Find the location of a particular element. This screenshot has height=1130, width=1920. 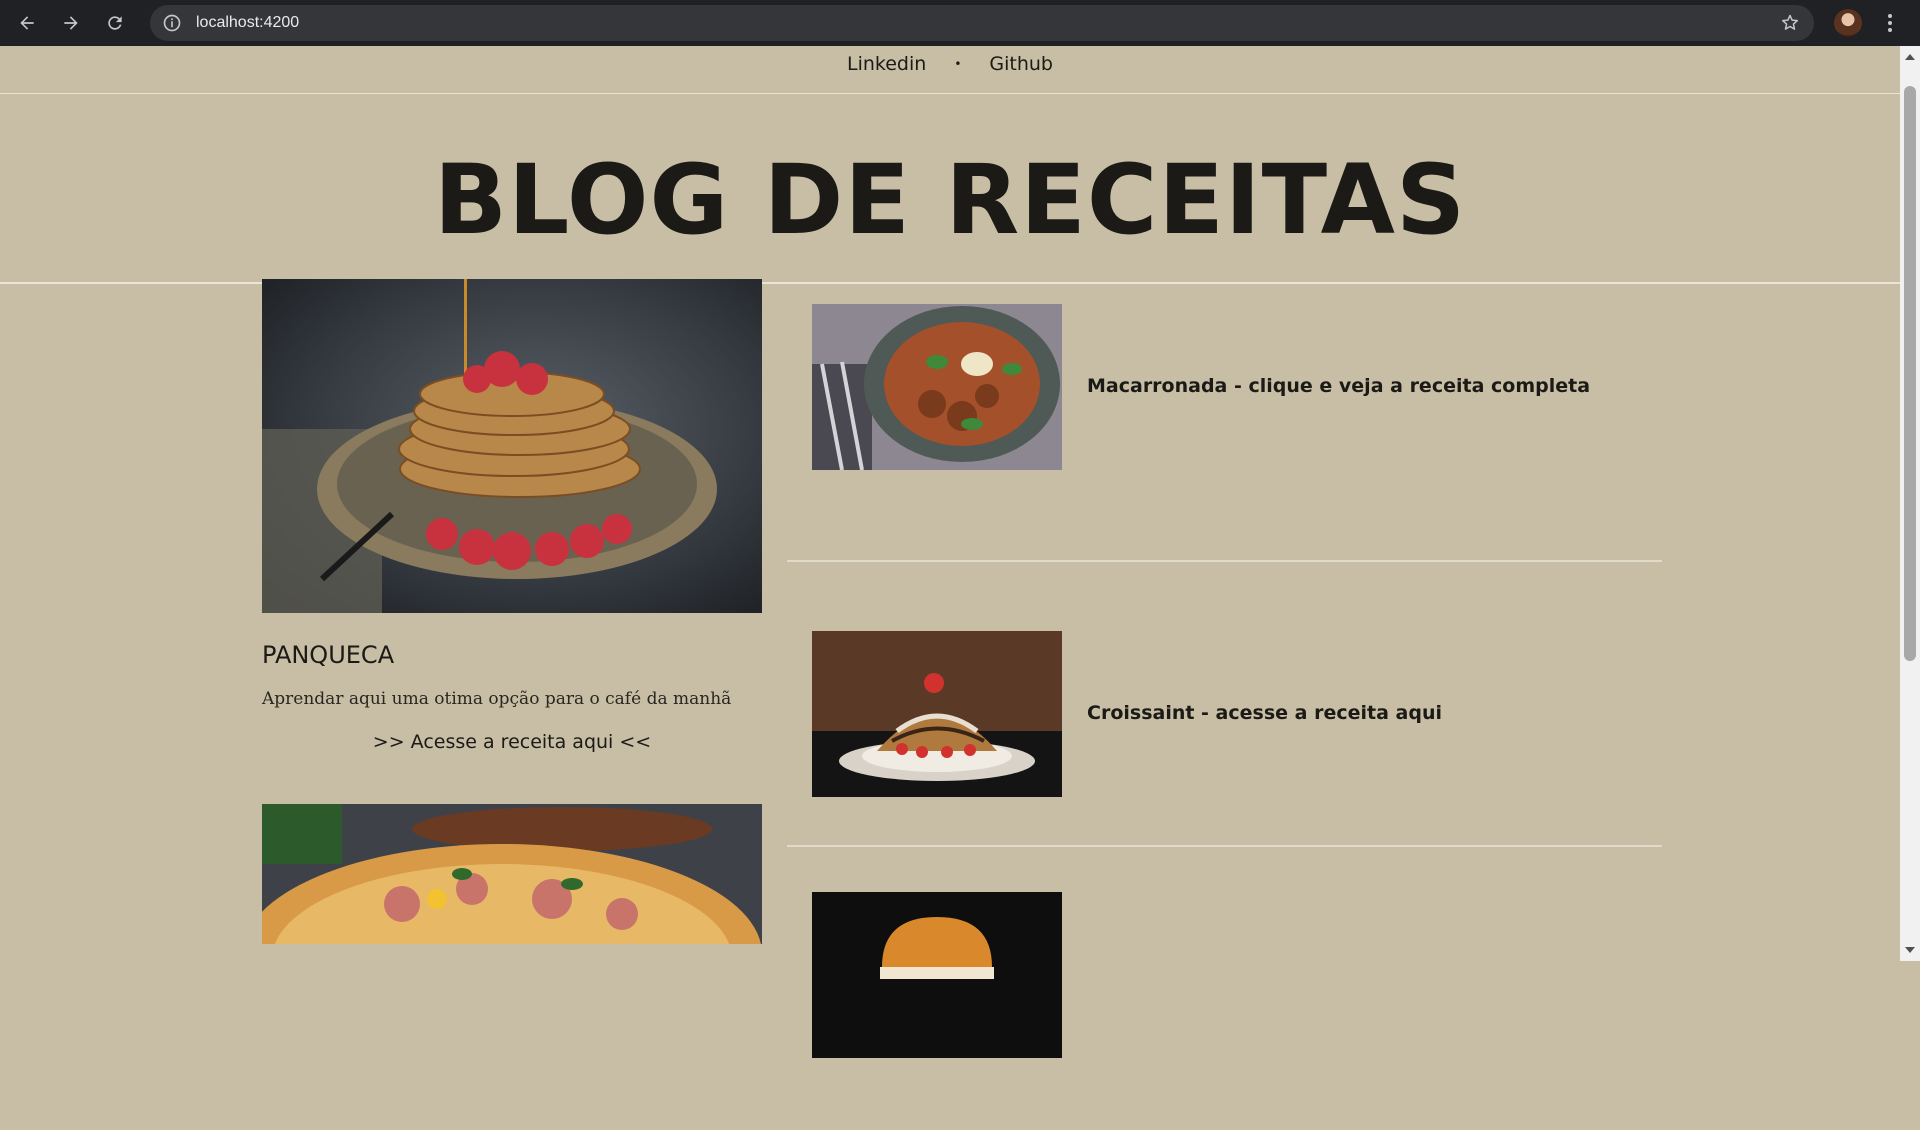

address-bar: localhost:4200 is located at coordinates (982, 23).